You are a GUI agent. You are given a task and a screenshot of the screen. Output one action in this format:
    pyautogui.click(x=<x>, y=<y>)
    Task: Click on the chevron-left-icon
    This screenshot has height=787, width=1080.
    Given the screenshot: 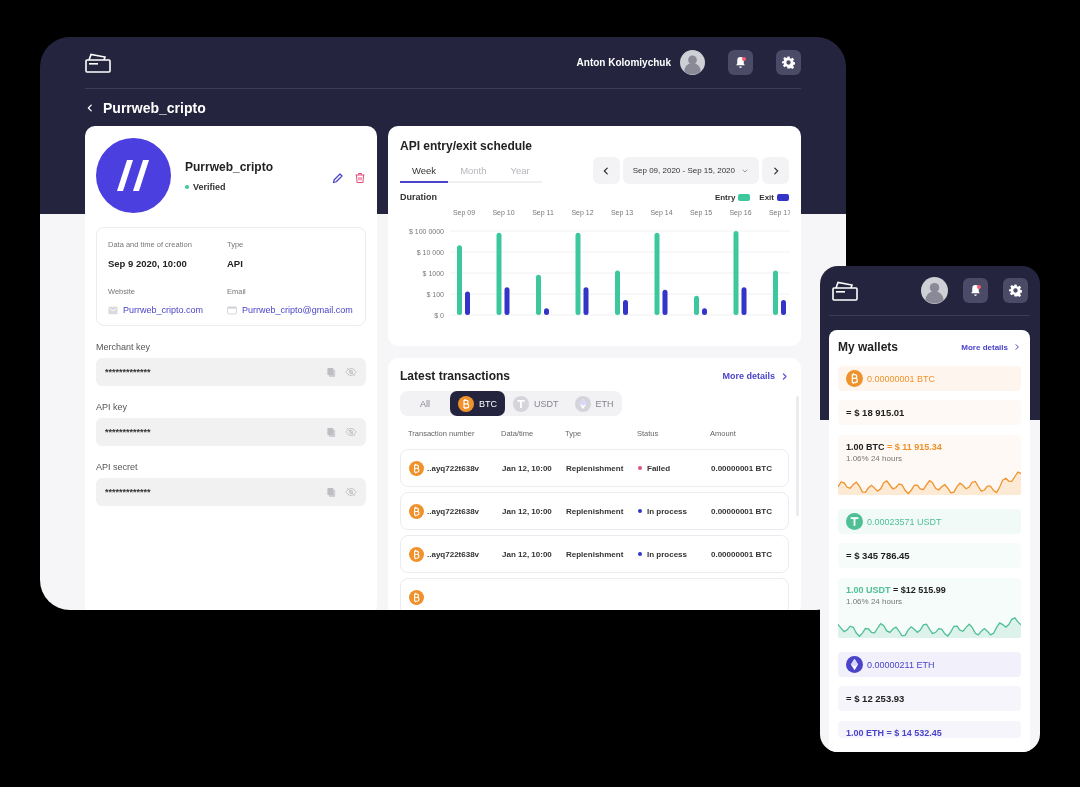 What is the action you would take?
    pyautogui.click(x=90, y=107)
    